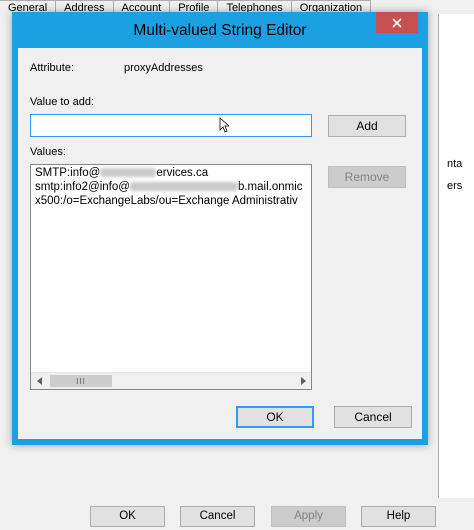 This screenshot has width=474, height=530. What do you see at coordinates (171, 125) in the screenshot?
I see `value-to-add-input` at bounding box center [171, 125].